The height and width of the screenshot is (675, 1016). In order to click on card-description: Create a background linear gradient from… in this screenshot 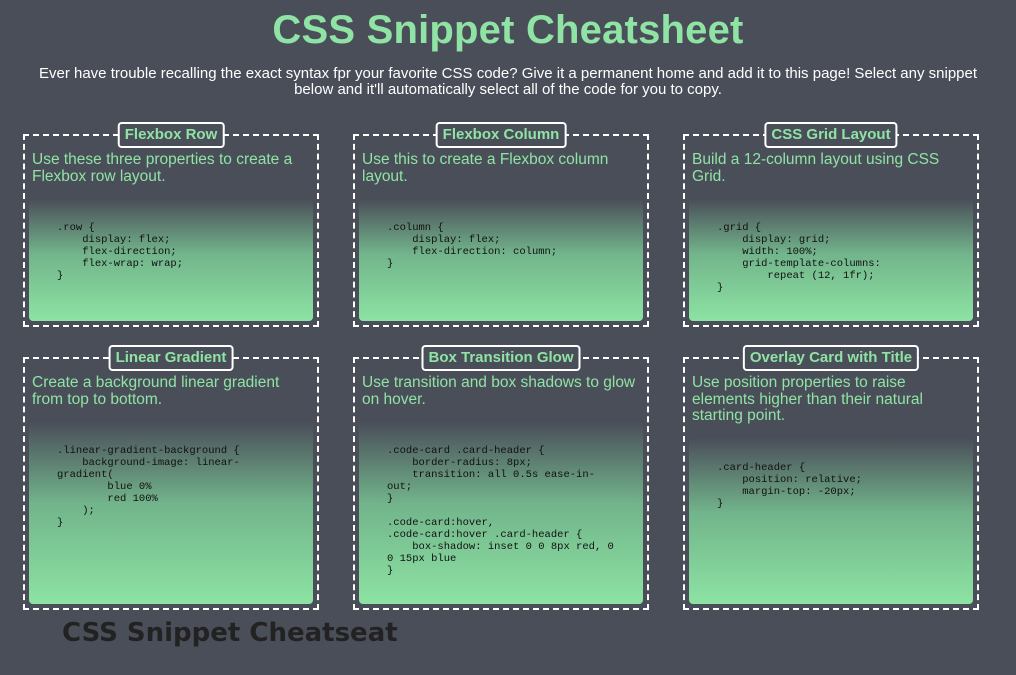, I will do `click(156, 391)`.